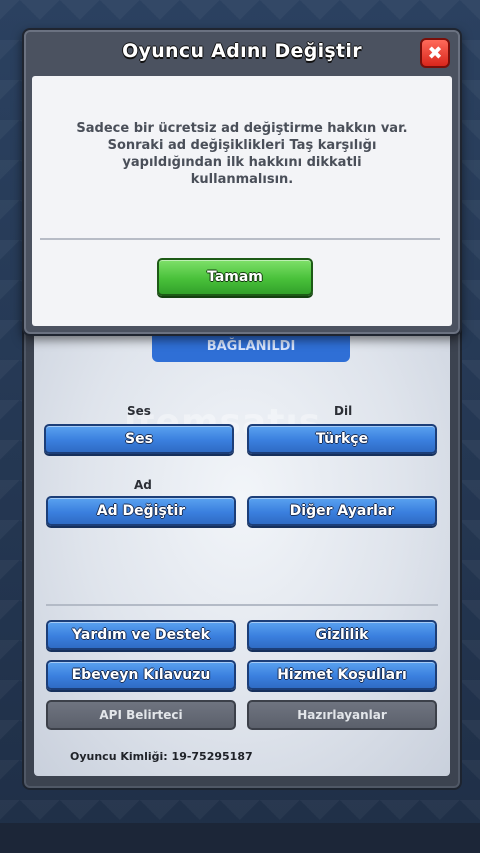 The image size is (480, 853). What do you see at coordinates (342, 715) in the screenshot?
I see `credits-button: Hazırlayanlar` at bounding box center [342, 715].